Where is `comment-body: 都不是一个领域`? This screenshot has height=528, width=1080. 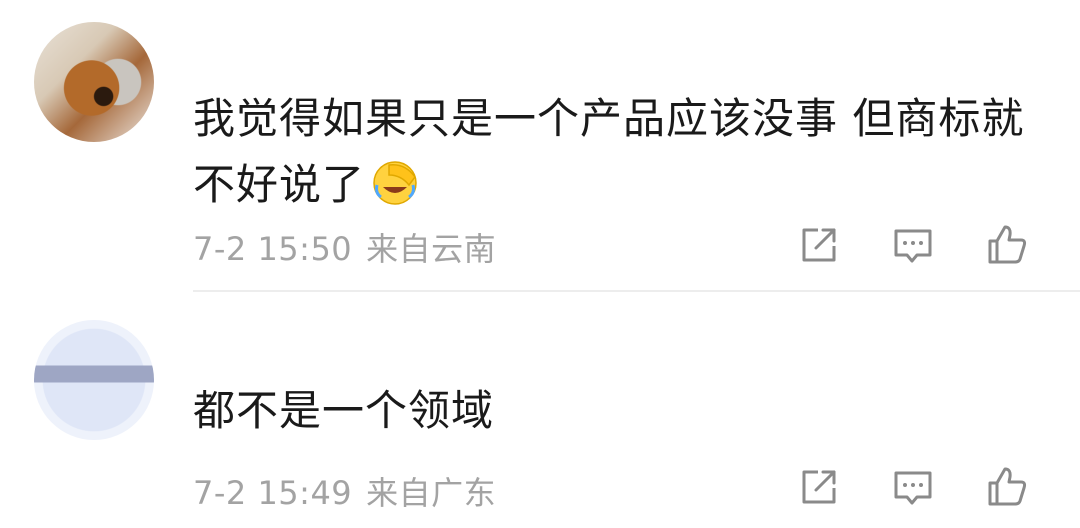 comment-body: 都不是一个领域 is located at coordinates (344, 410).